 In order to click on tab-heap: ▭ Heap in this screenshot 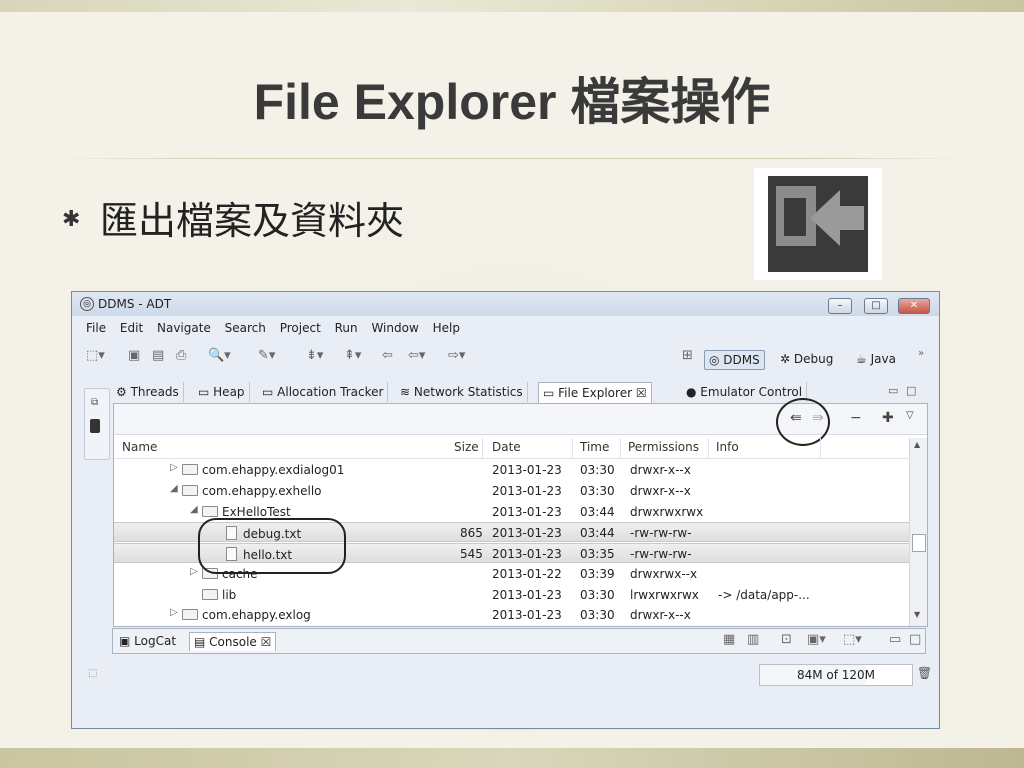, I will do `click(222, 392)`.